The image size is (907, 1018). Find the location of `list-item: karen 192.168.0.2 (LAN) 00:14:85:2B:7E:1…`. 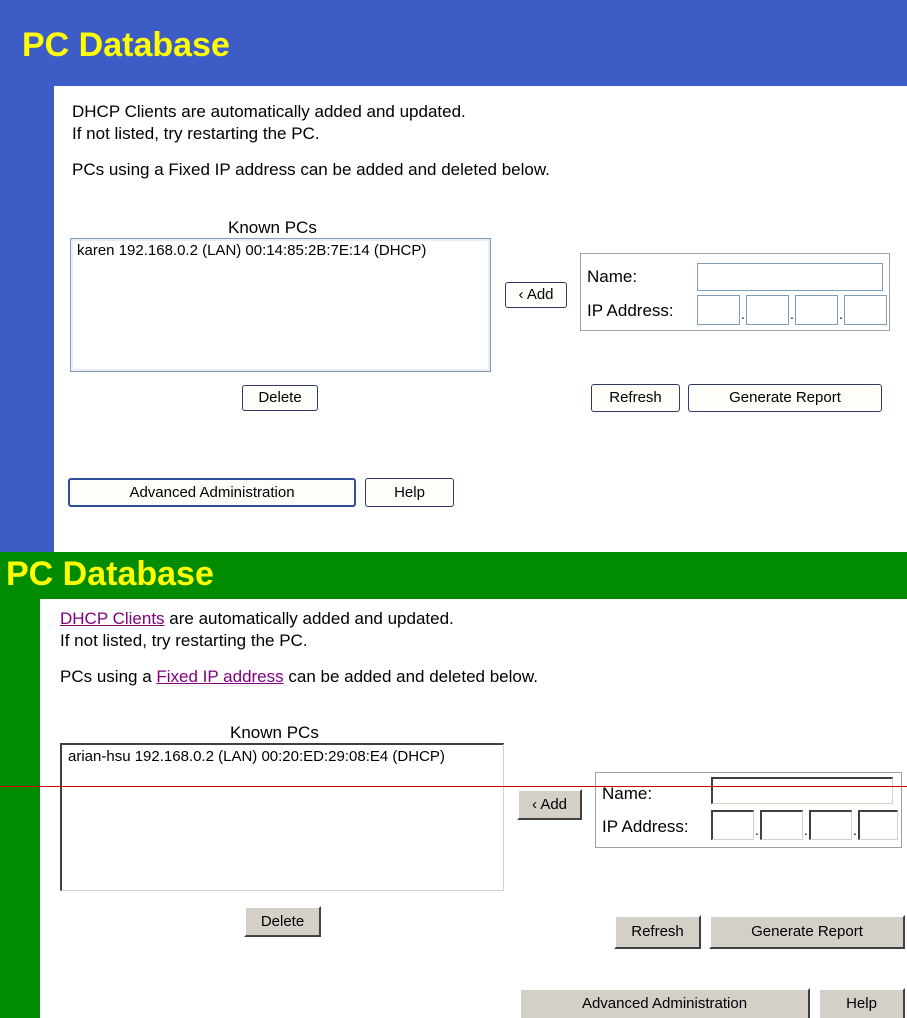

list-item: karen 192.168.0.2 (LAN) 00:14:85:2B:7E:1… is located at coordinates (280, 250).